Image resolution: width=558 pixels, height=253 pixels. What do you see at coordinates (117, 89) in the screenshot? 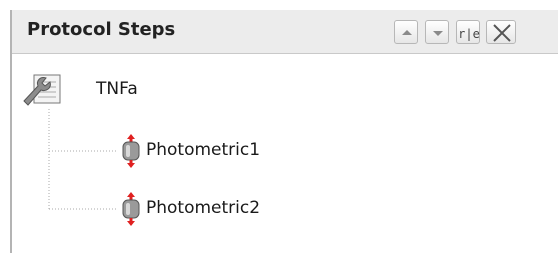
I see `tree-item-label: TNFa` at bounding box center [117, 89].